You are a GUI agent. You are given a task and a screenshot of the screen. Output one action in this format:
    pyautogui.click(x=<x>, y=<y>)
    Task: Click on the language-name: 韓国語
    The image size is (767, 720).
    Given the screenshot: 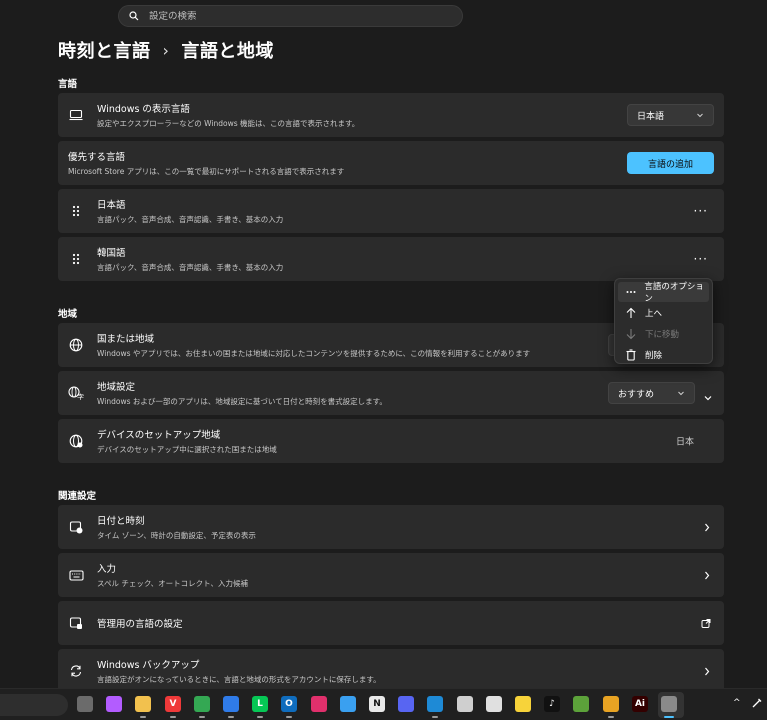 What is the action you would take?
    pyautogui.click(x=111, y=253)
    